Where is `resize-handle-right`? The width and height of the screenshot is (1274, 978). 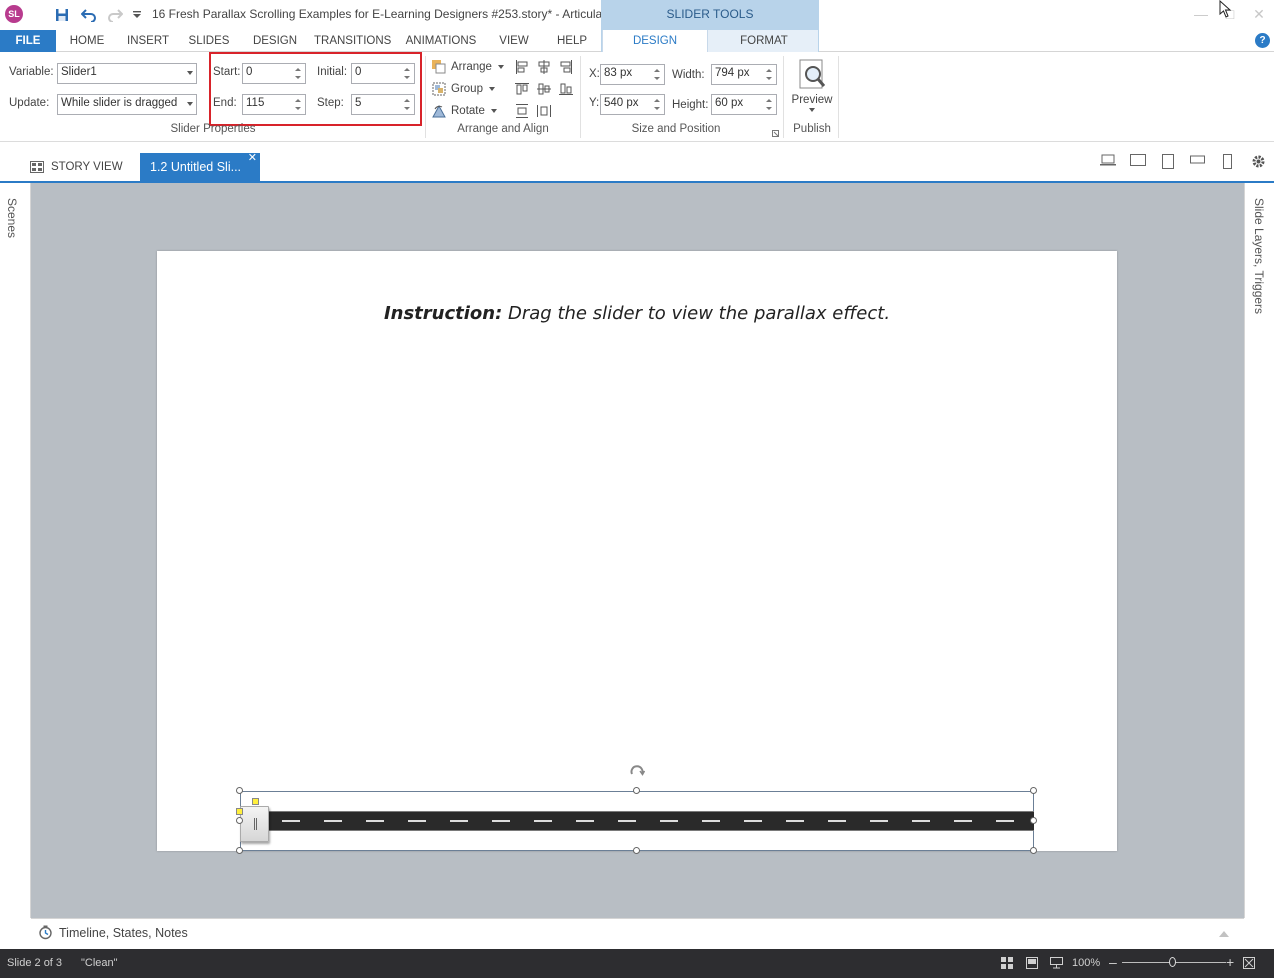
resize-handle-right is located at coordinates (1033, 820).